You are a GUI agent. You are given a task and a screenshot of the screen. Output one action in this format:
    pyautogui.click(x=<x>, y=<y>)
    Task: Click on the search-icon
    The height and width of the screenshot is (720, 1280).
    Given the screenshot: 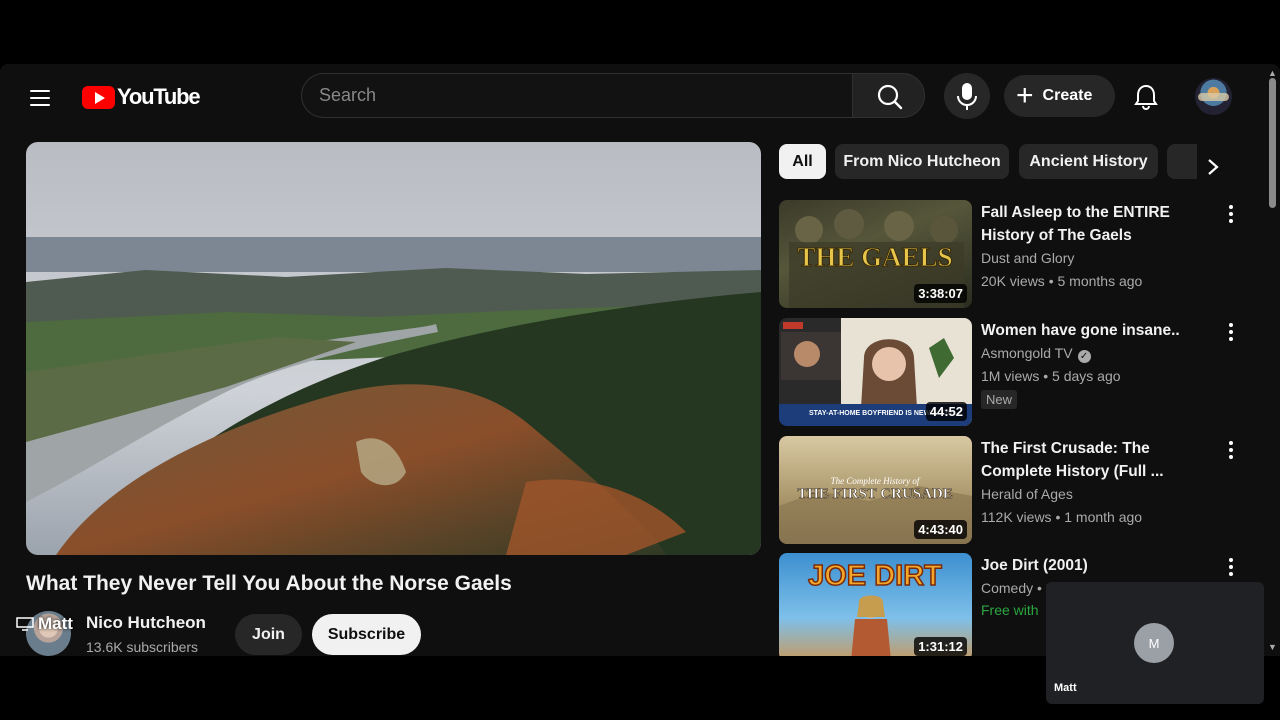 What is the action you would take?
    pyautogui.click(x=890, y=97)
    